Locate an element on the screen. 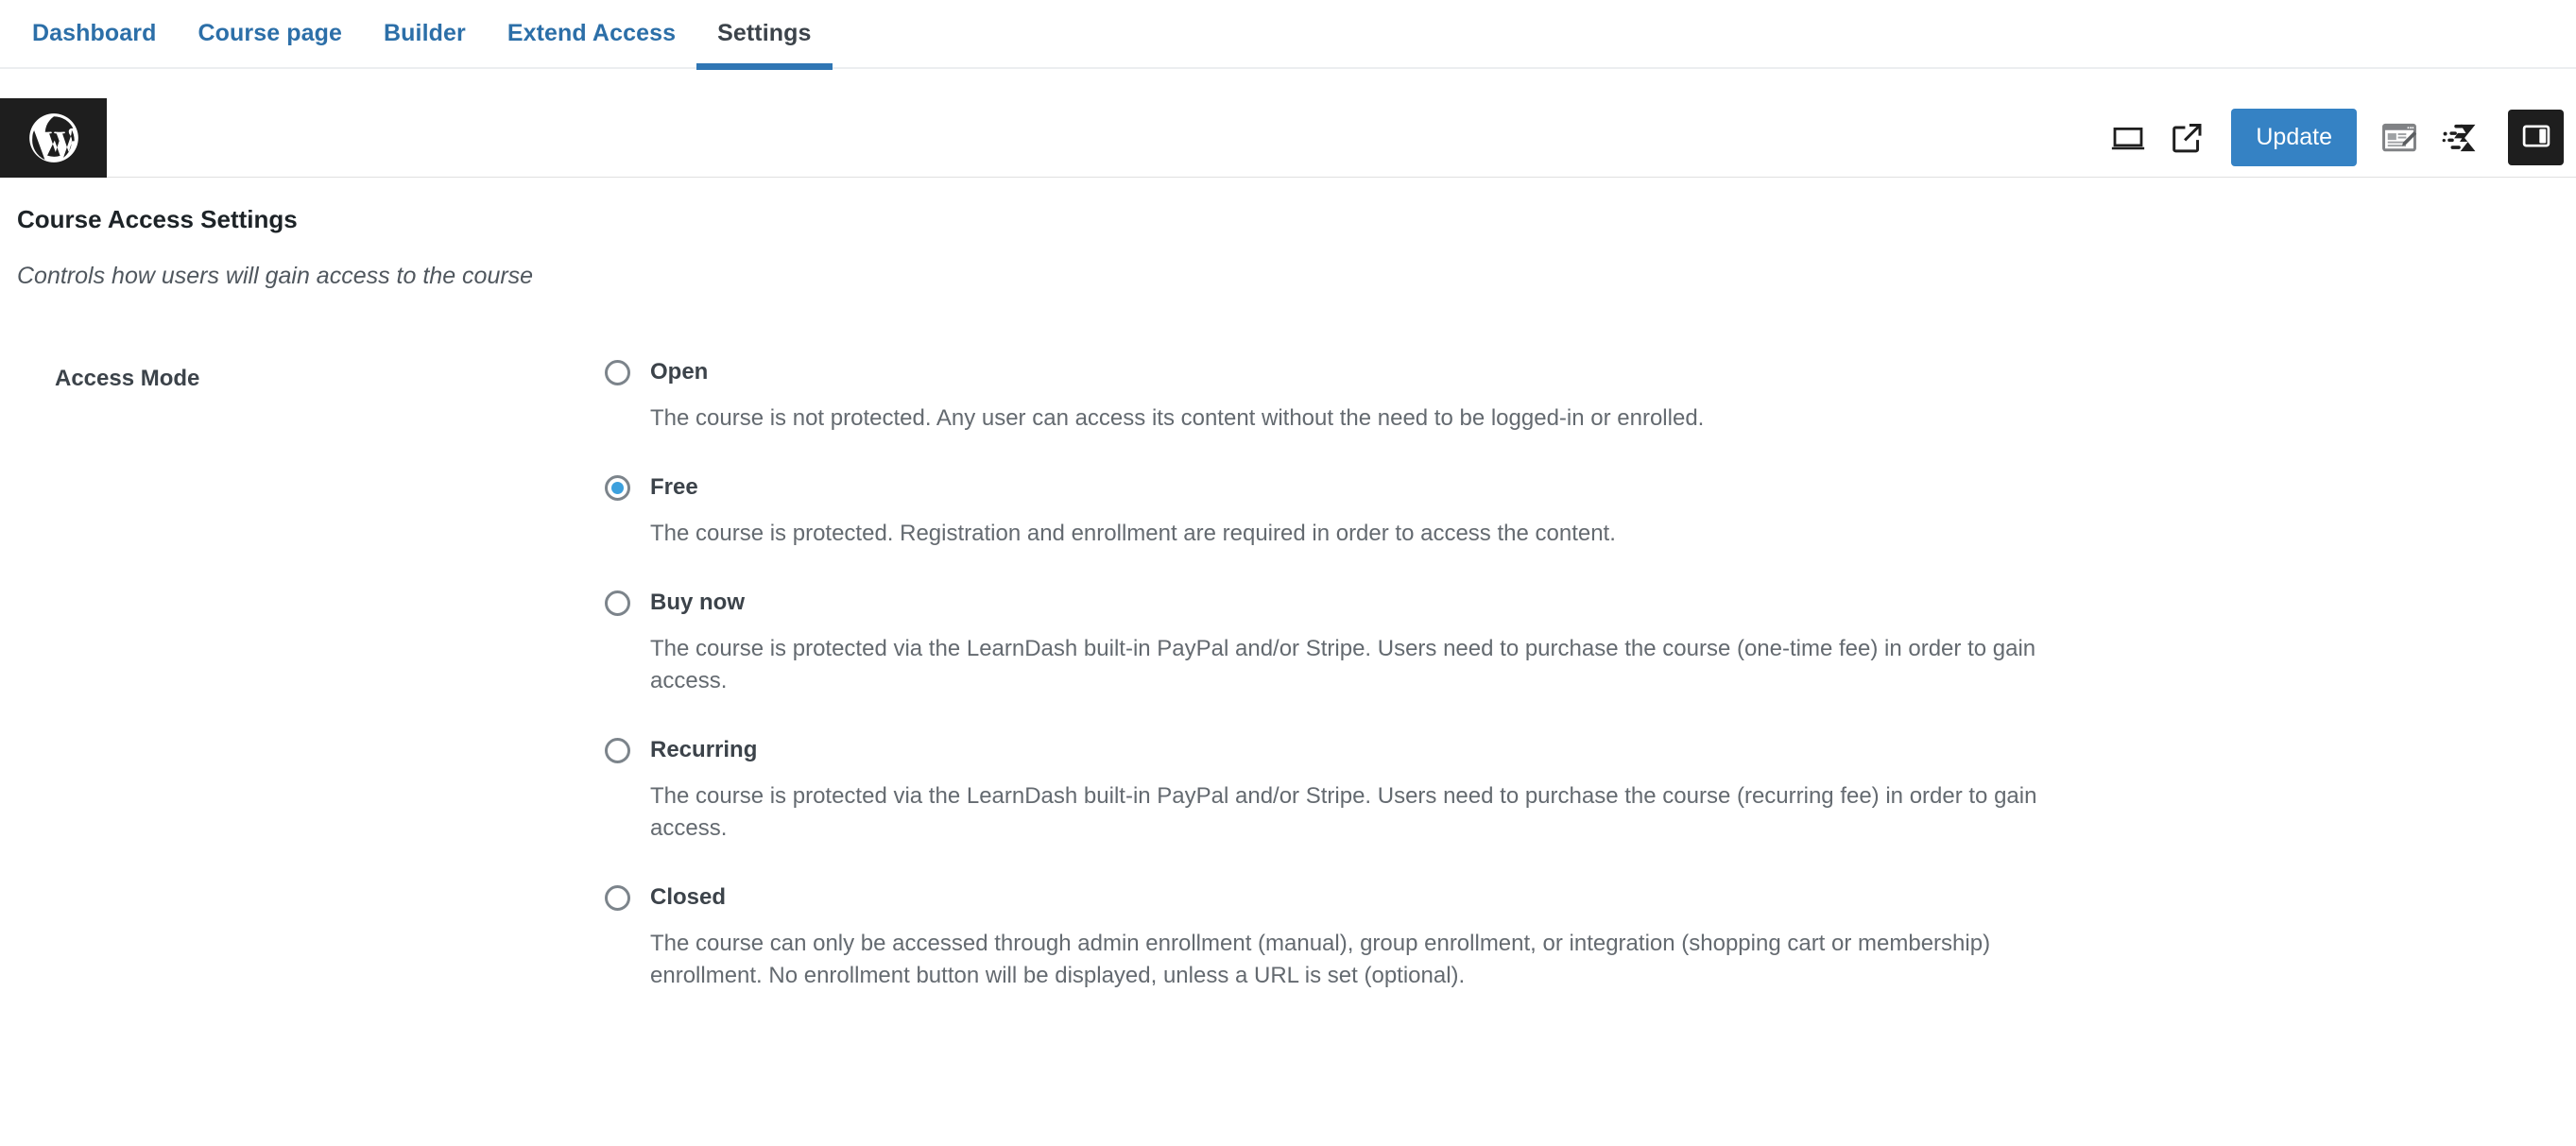 Image resolution: width=2576 pixels, height=1146 pixels. nav-tab-extend-access: Extend Access is located at coordinates (591, 34).